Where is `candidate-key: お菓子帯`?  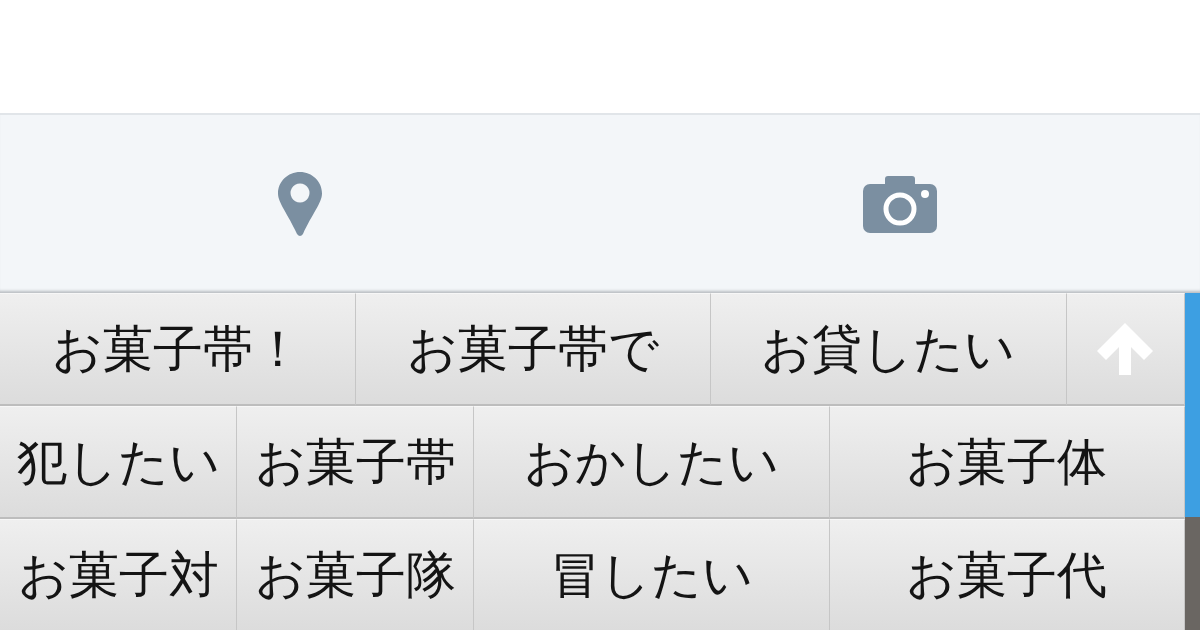 candidate-key: お菓子帯 is located at coordinates (355, 462).